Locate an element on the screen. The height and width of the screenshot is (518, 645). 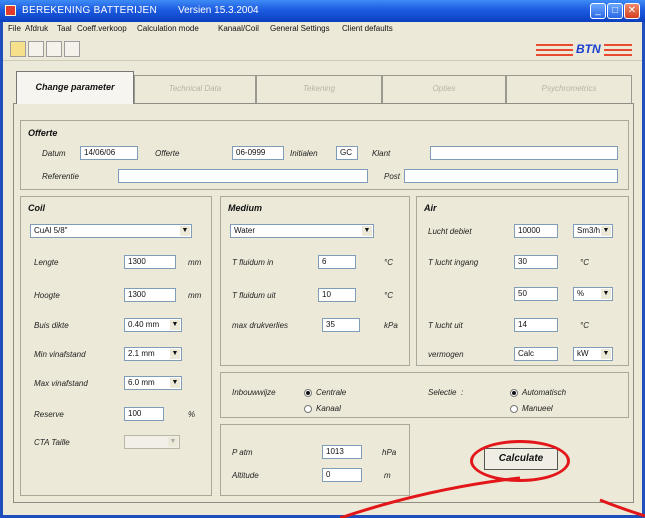
annotation-overlay is located at coordinates (492, 497).